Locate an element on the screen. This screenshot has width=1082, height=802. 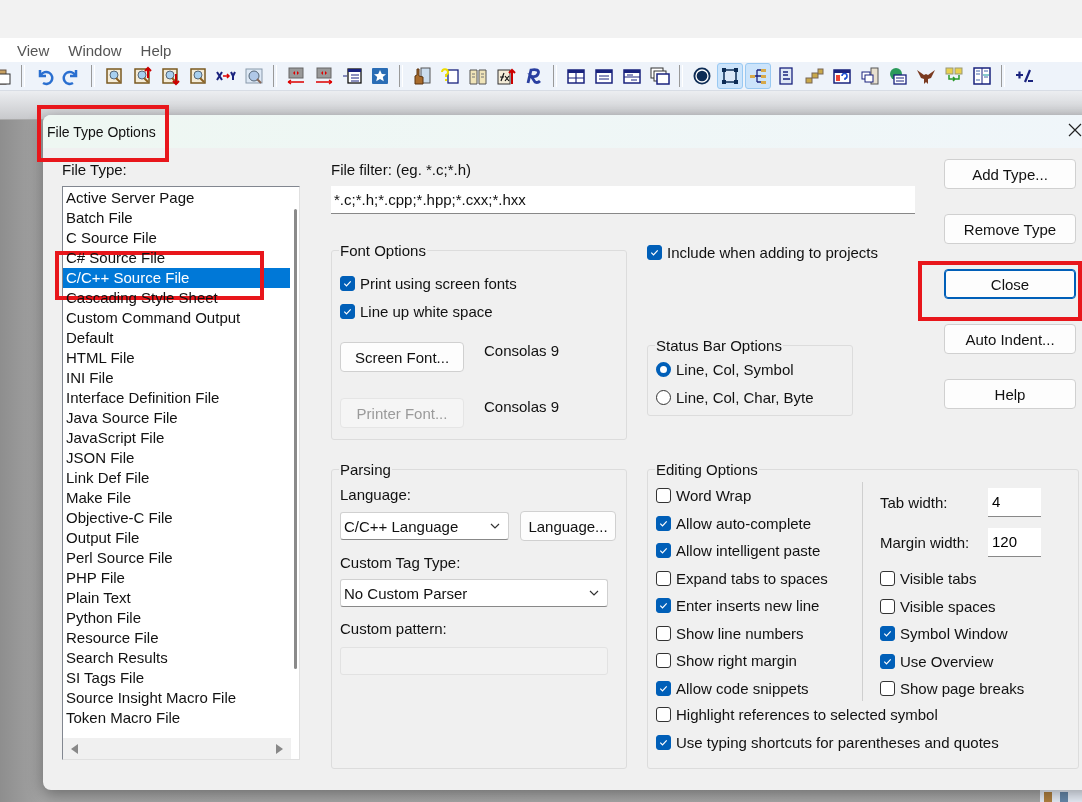
checkbox-option: Line up white space is located at coordinates (479, 311).